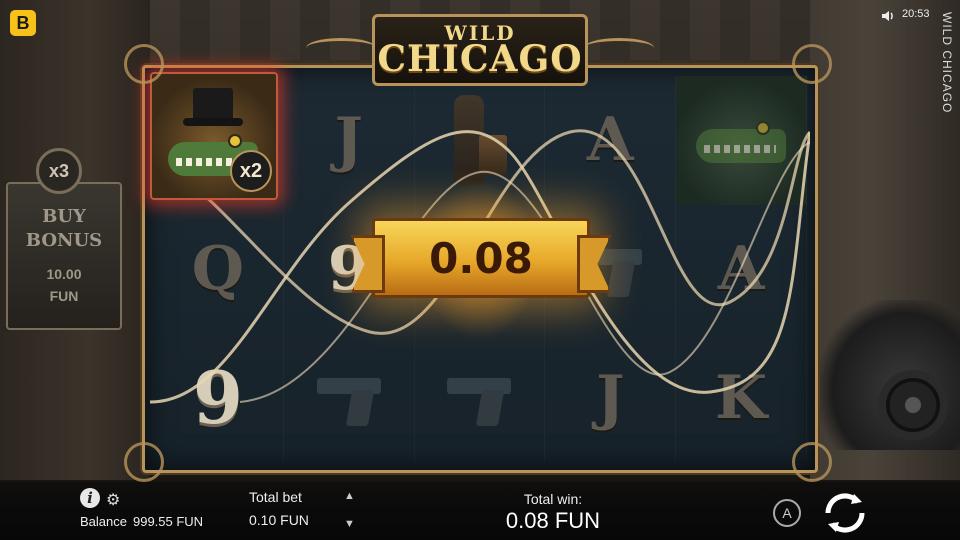 The width and height of the screenshot is (960, 540). I want to click on buy-bonus-title-2: BONUS, so click(64, 240).